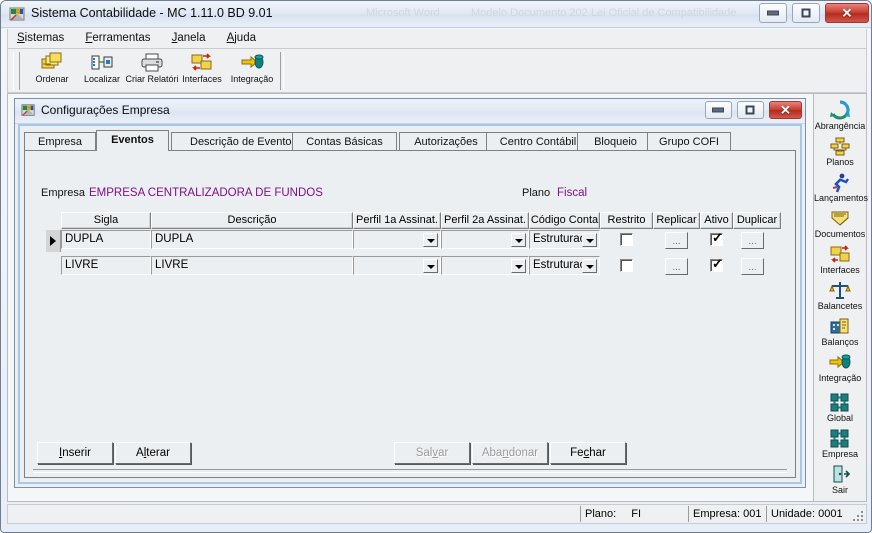  Describe the element at coordinates (841, 187) in the screenshot. I see `sidebar-item-lancamentos: Lançamentos` at that location.